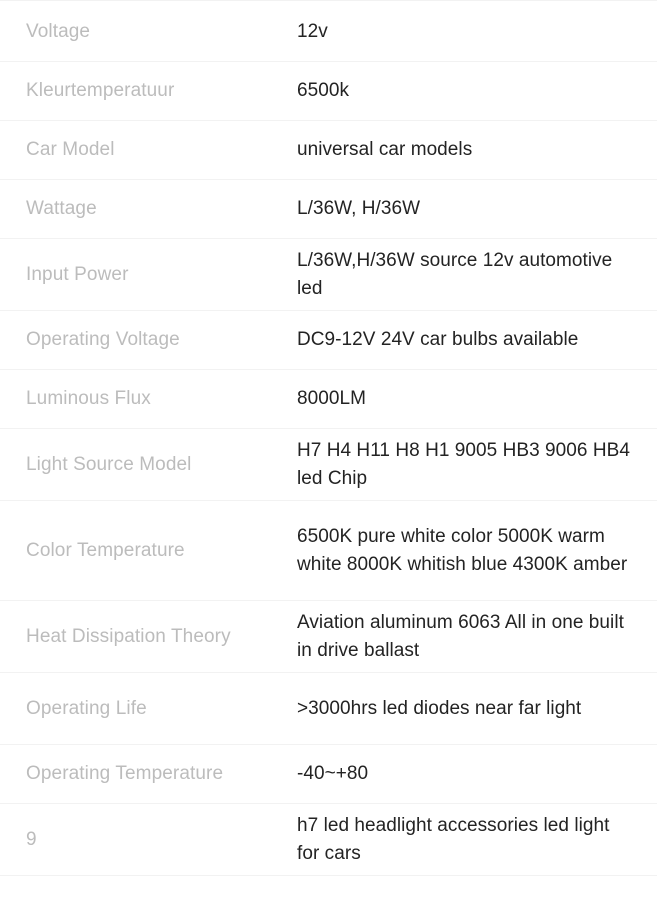 The width and height of the screenshot is (657, 900). I want to click on spec-value: universal car models, so click(385, 149).